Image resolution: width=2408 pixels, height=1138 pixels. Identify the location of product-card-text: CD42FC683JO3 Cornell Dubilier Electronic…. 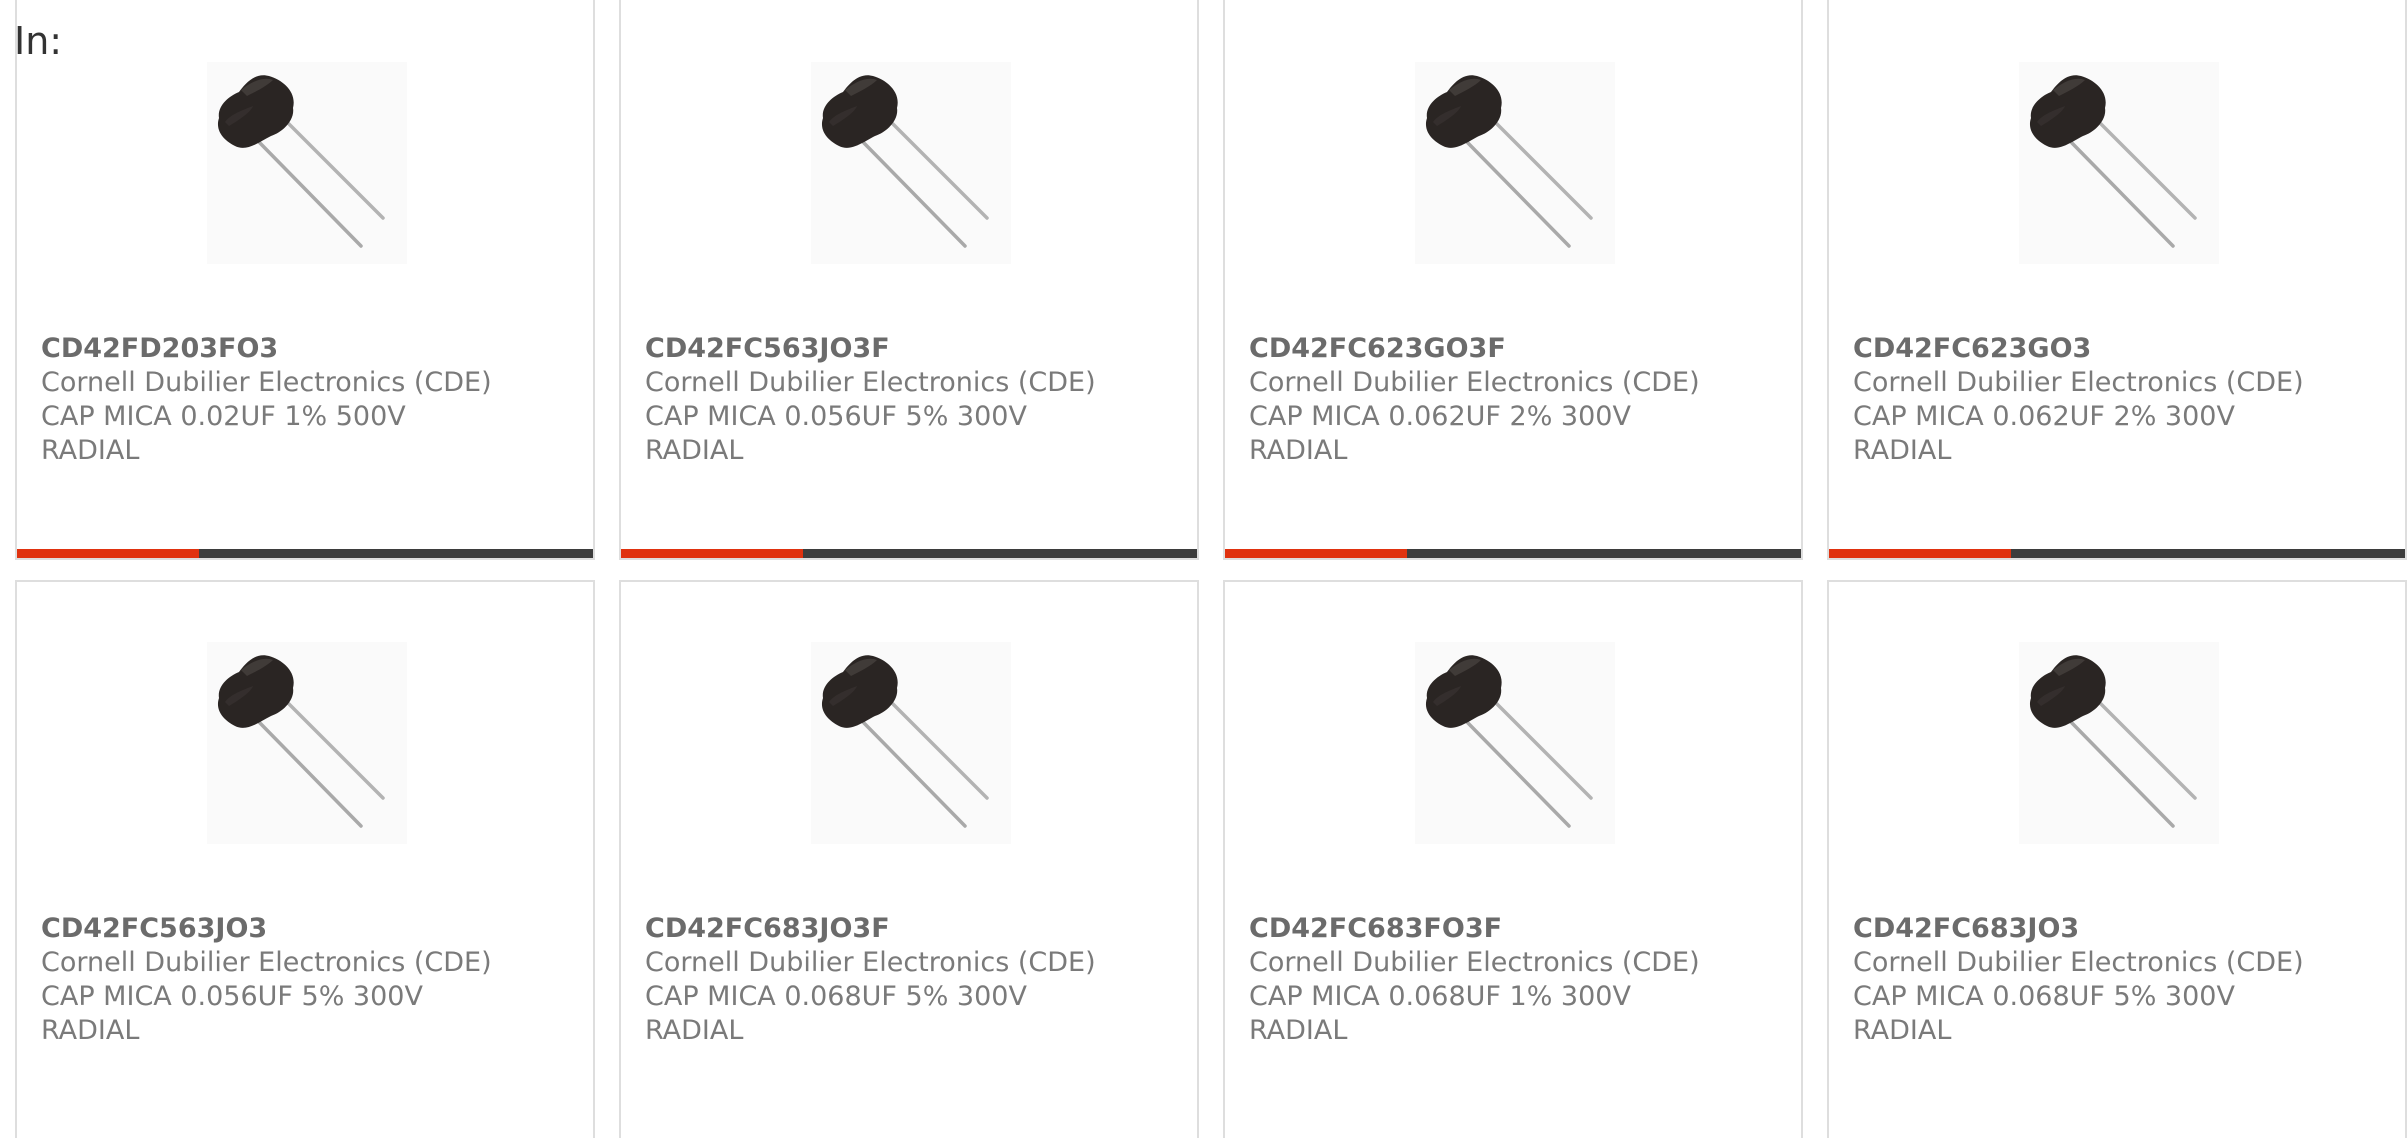
(2119, 980).